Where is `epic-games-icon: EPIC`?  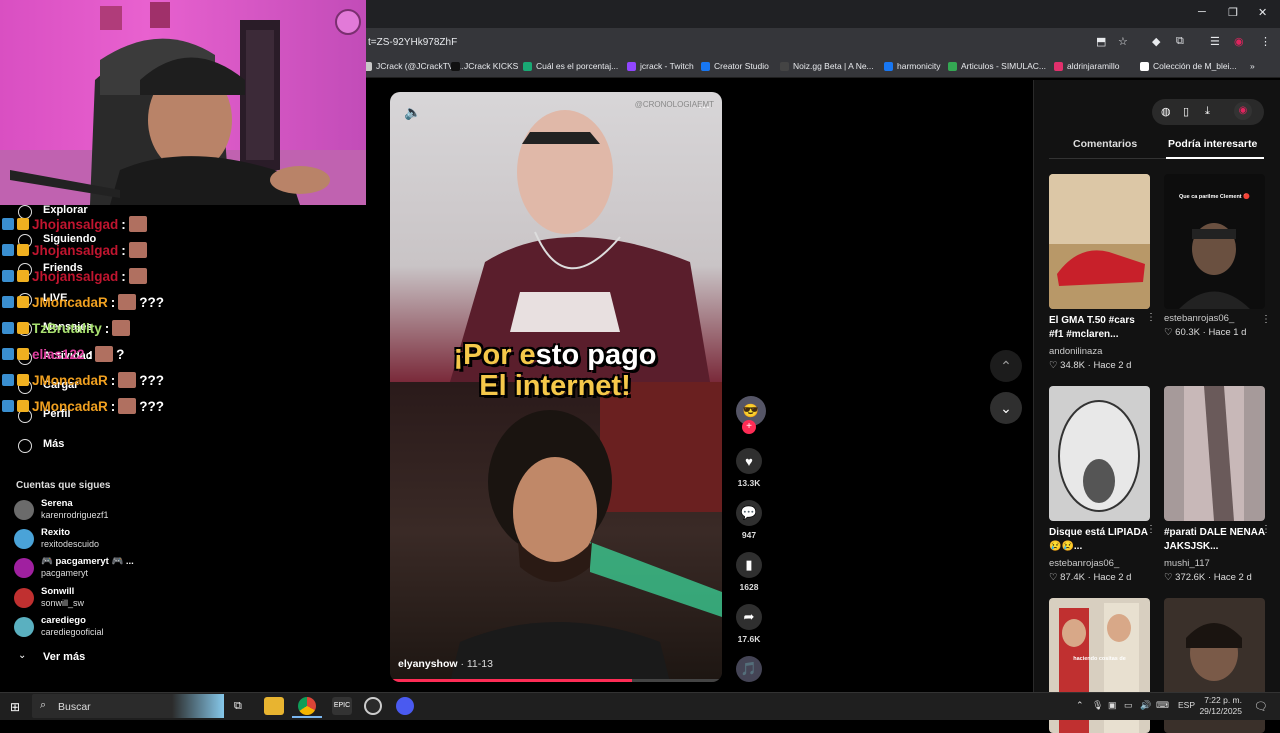 epic-games-icon: EPIC is located at coordinates (342, 706).